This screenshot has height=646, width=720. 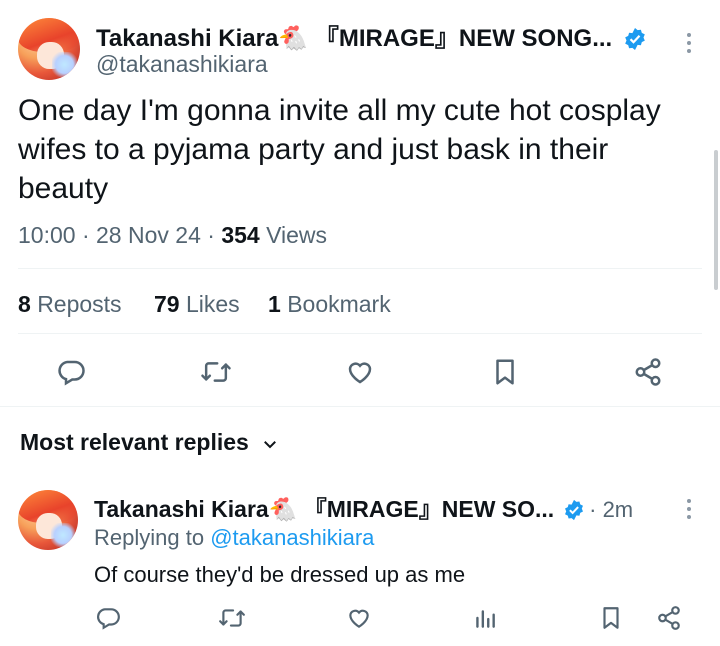 What do you see at coordinates (611, 618) in the screenshot?
I see `reply-bookmark-icon` at bounding box center [611, 618].